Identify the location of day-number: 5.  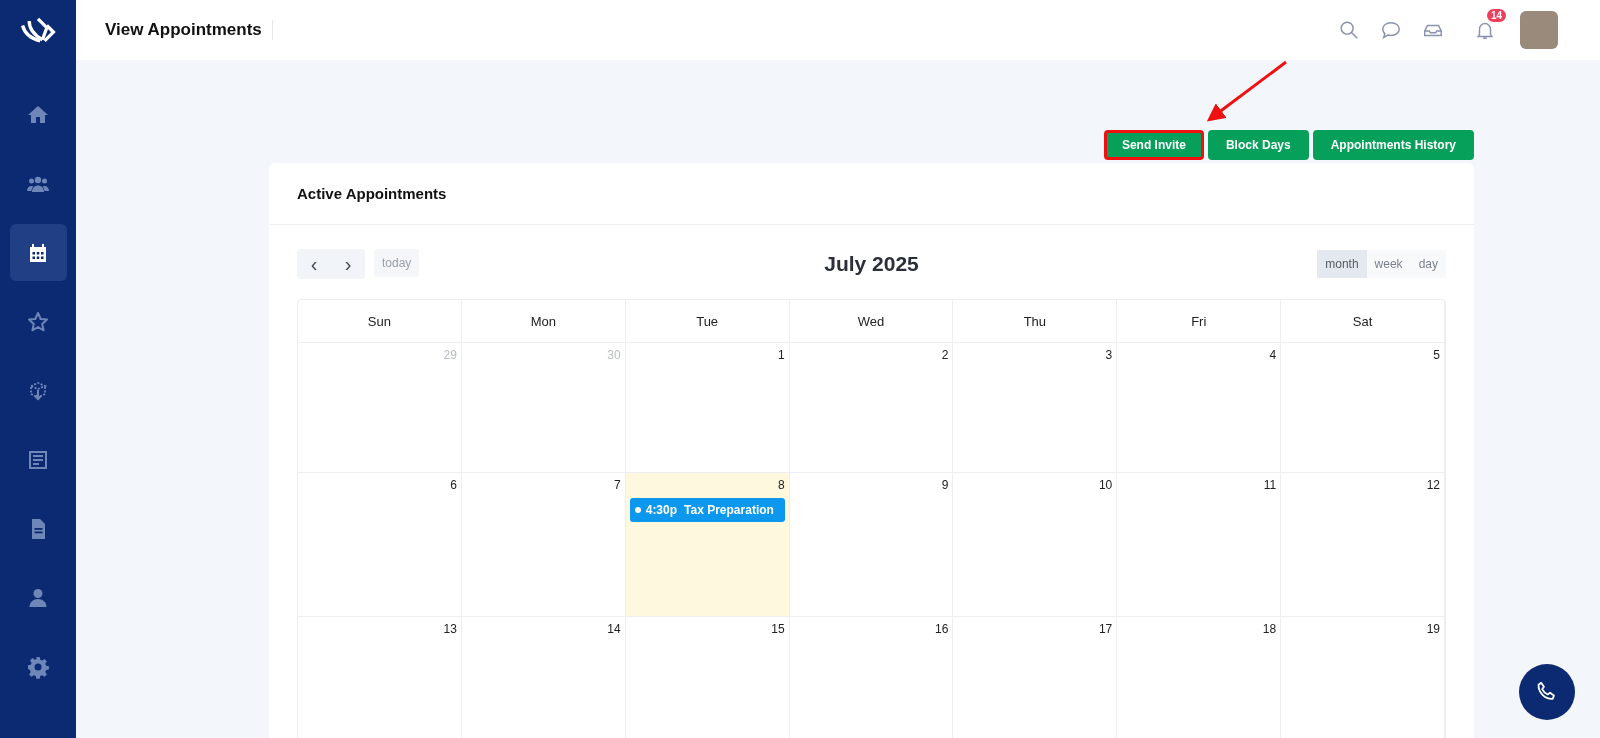
(1436, 355).